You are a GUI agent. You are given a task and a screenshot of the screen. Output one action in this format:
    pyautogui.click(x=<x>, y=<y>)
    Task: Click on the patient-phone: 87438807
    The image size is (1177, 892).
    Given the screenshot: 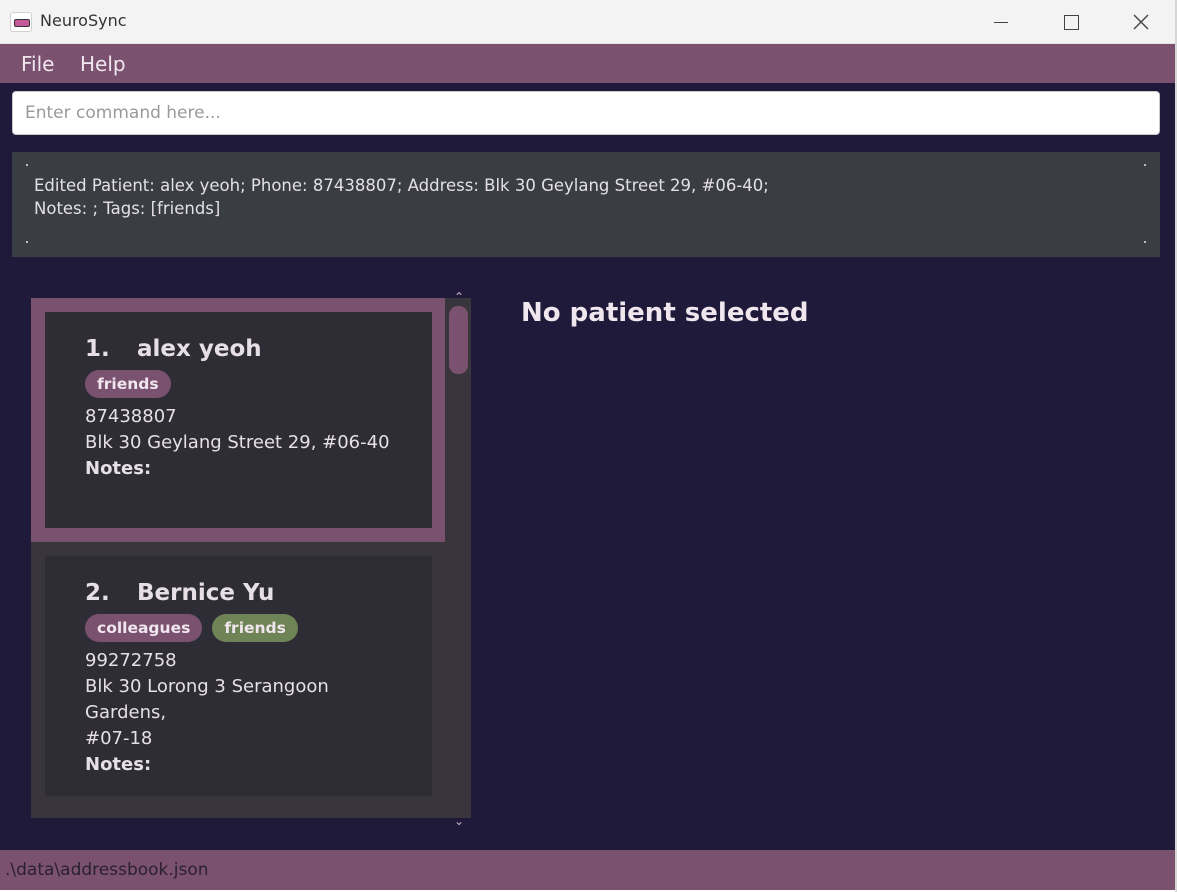 What is the action you would take?
    pyautogui.click(x=131, y=416)
    